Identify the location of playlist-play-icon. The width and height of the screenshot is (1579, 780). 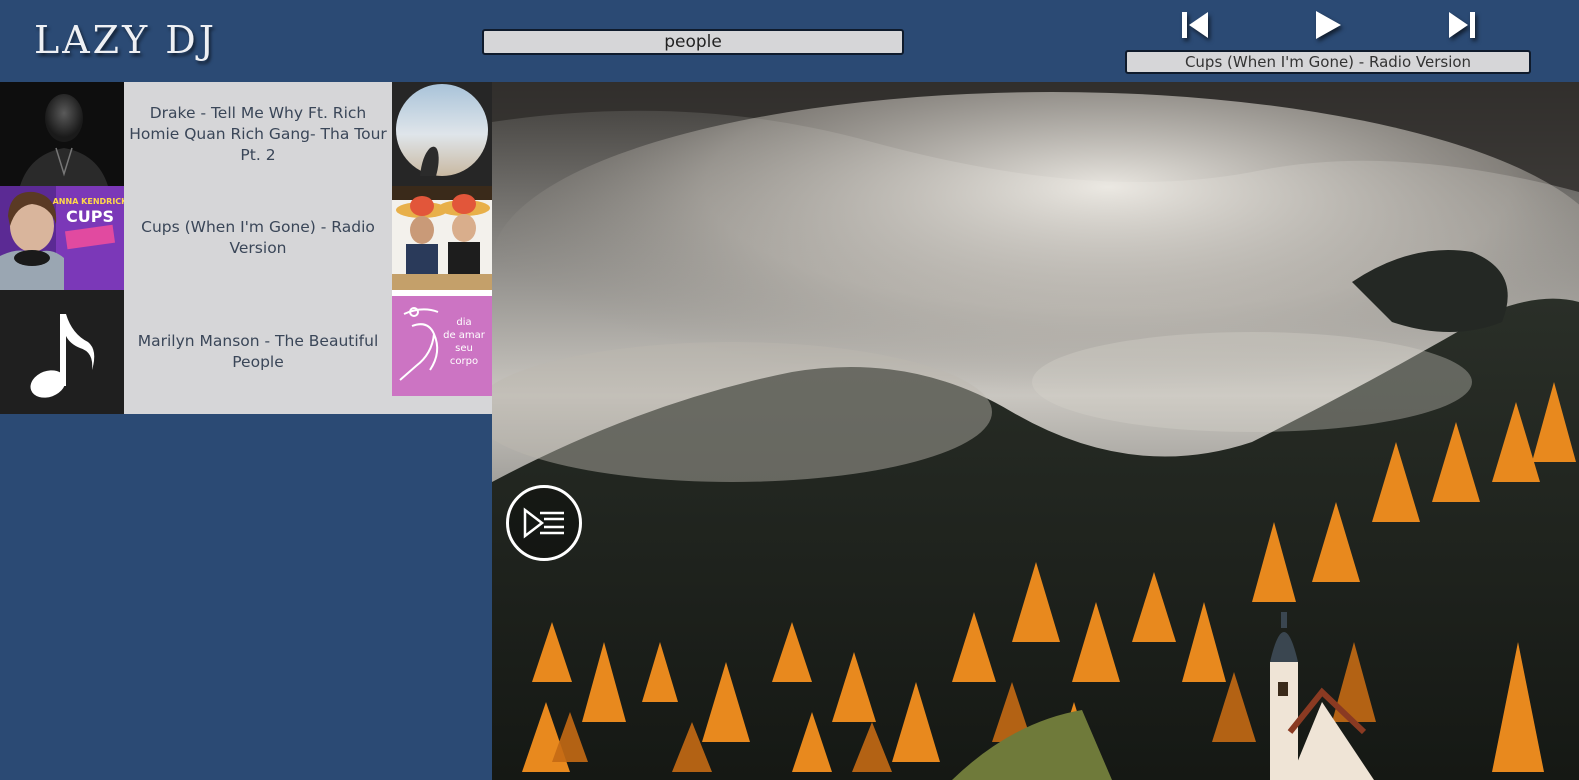
(543, 523).